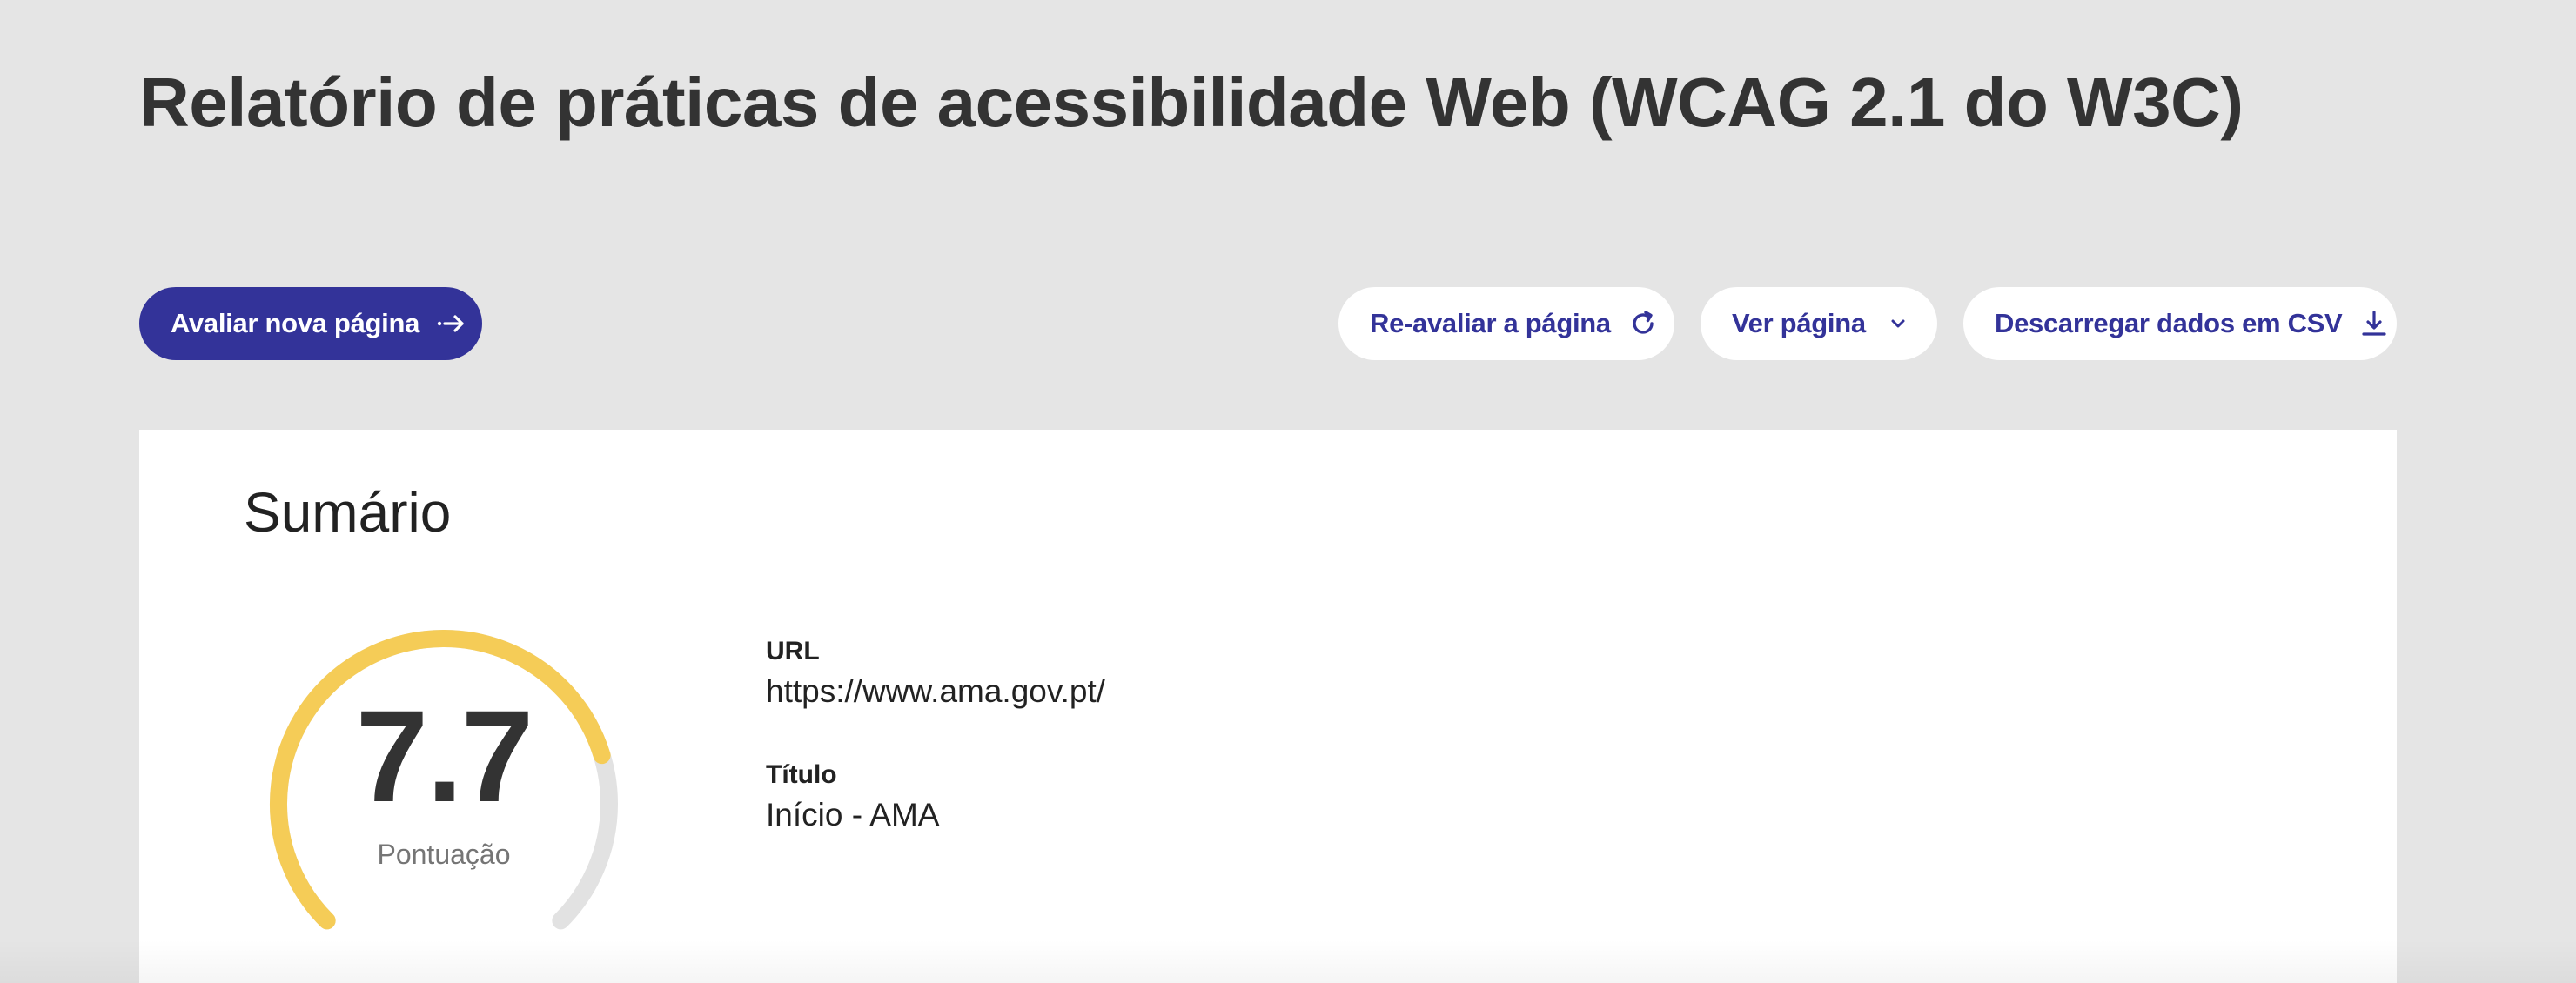  What do you see at coordinates (452, 323) in the screenshot?
I see `arrow-right-icon` at bounding box center [452, 323].